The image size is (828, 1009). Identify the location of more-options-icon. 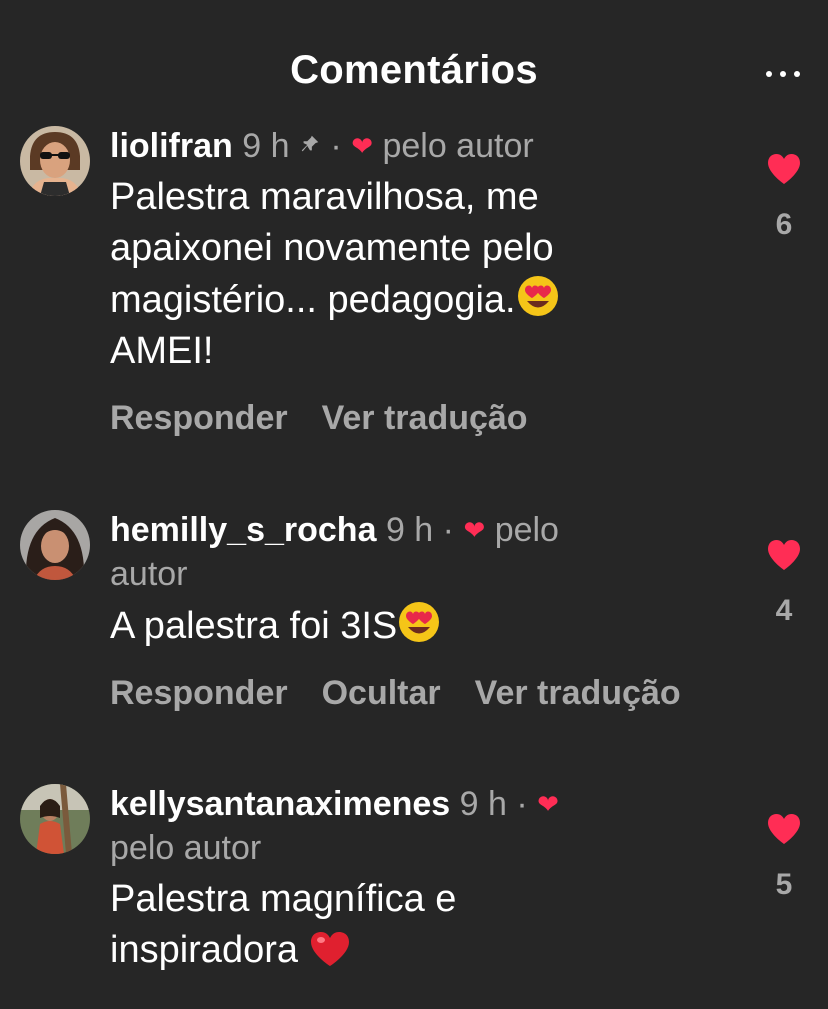
(783, 74).